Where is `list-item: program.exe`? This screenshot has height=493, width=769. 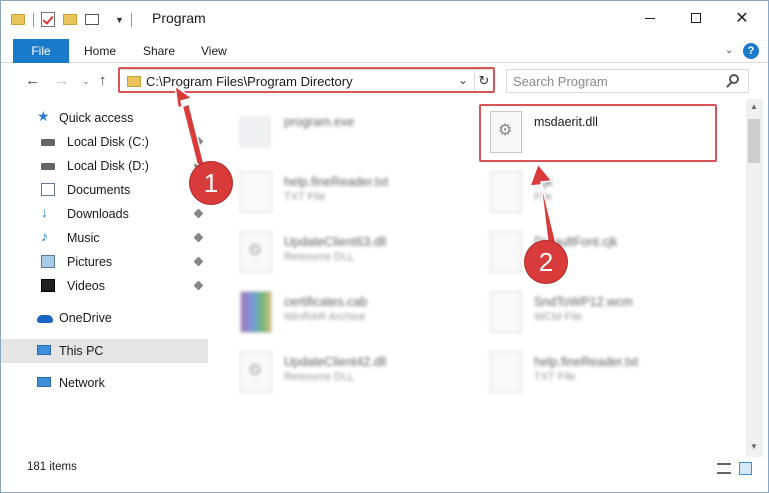
list-item: program.exe is located at coordinates (355, 133).